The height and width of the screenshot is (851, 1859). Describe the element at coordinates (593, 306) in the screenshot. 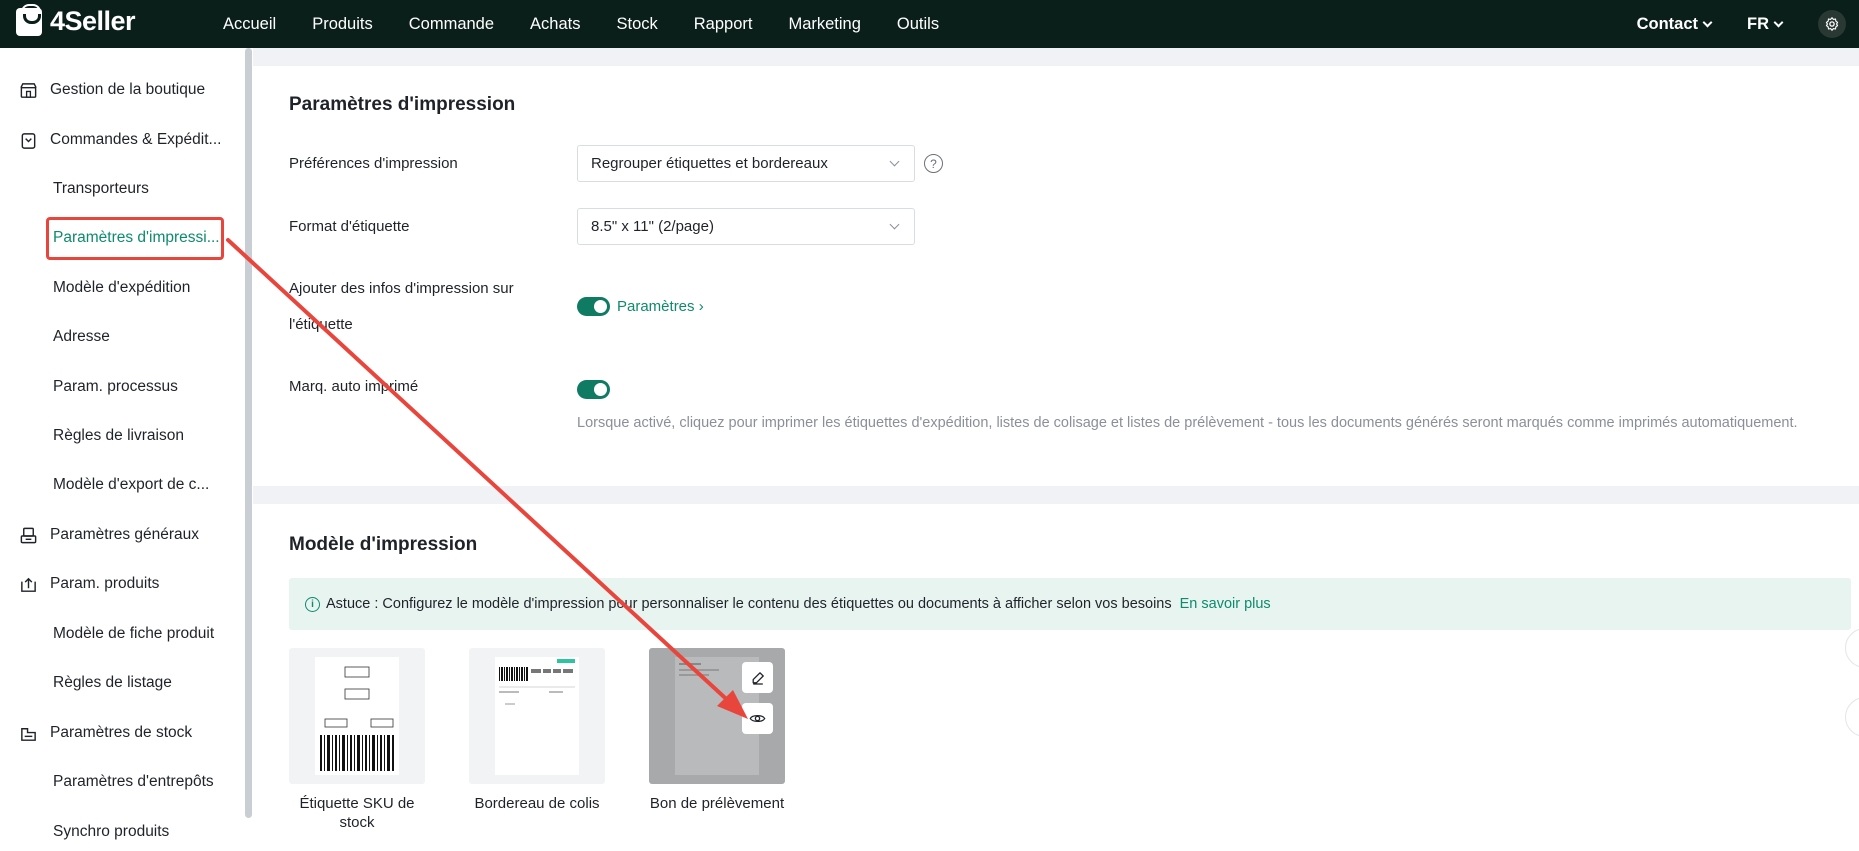

I see `add-print-info-toggle` at that location.